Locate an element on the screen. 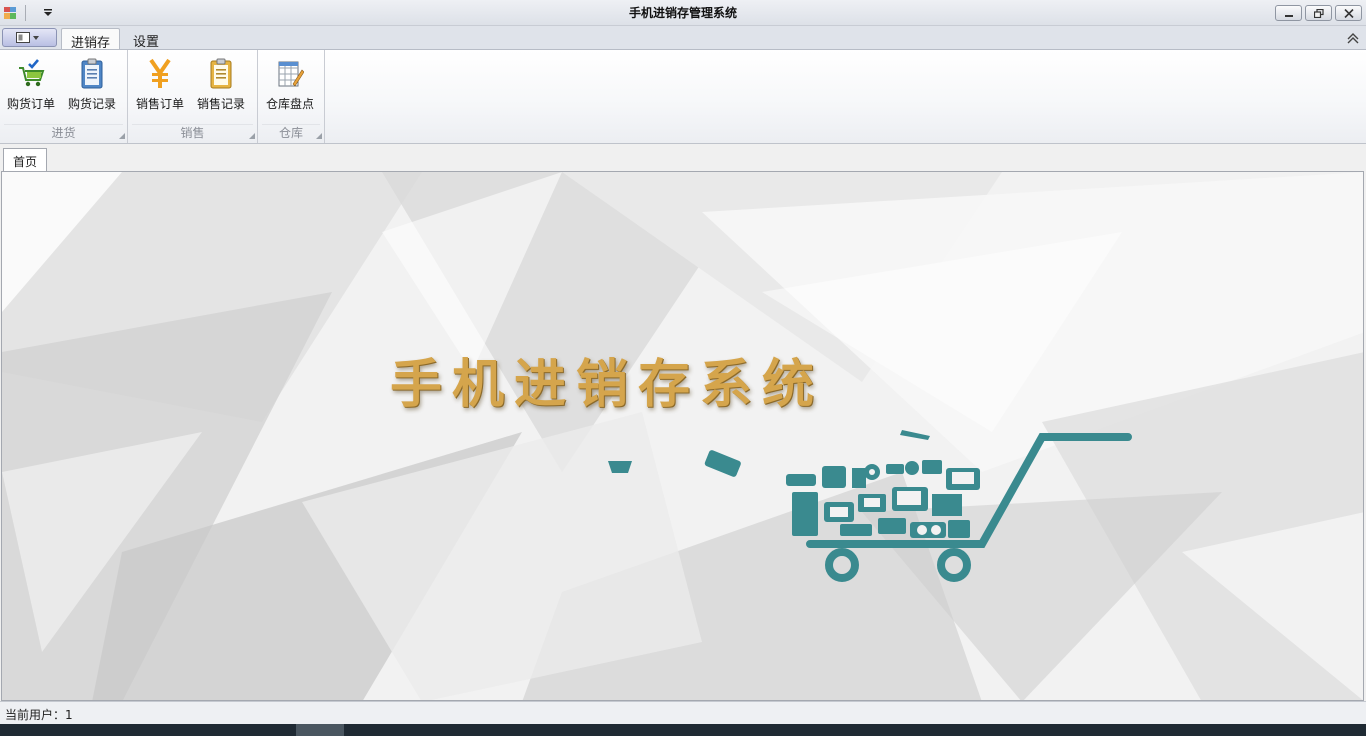  ribbon-group-purchase: 购货订单 购货记录 进货 is located at coordinates (64, 96).